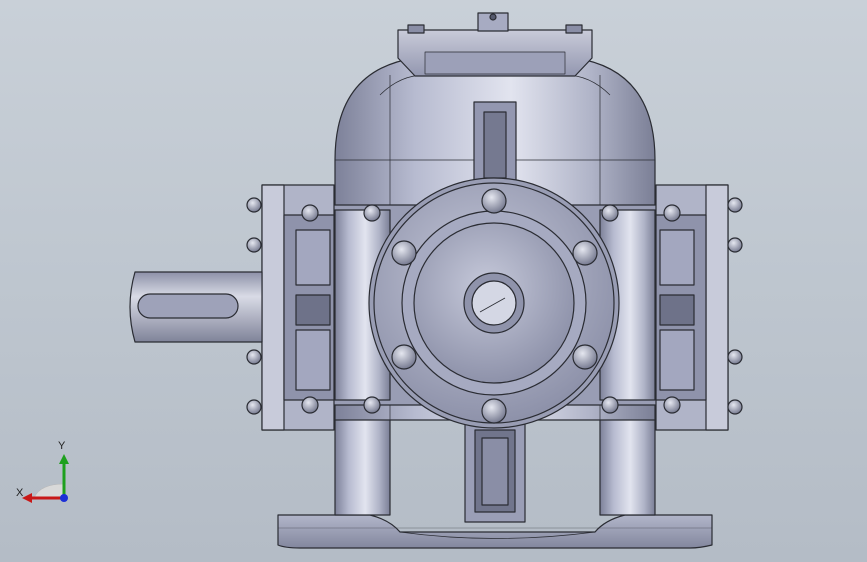  I want to click on top-rib, so click(495, 143).